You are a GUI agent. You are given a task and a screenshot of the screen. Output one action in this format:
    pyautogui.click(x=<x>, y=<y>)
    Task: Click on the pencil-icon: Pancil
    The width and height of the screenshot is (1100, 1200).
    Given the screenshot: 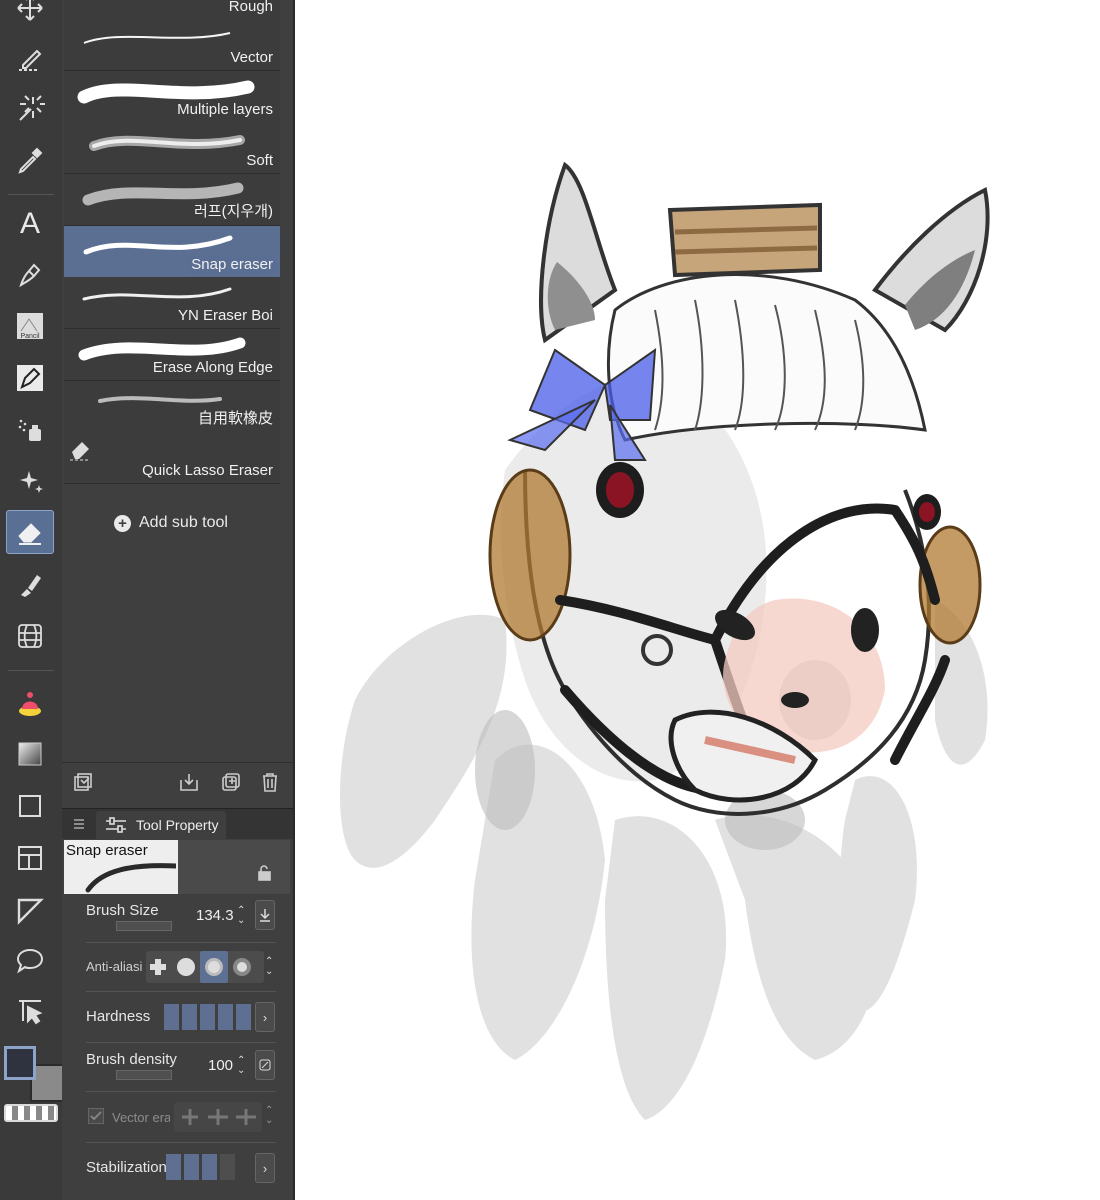 What is the action you would take?
    pyautogui.click(x=30, y=326)
    